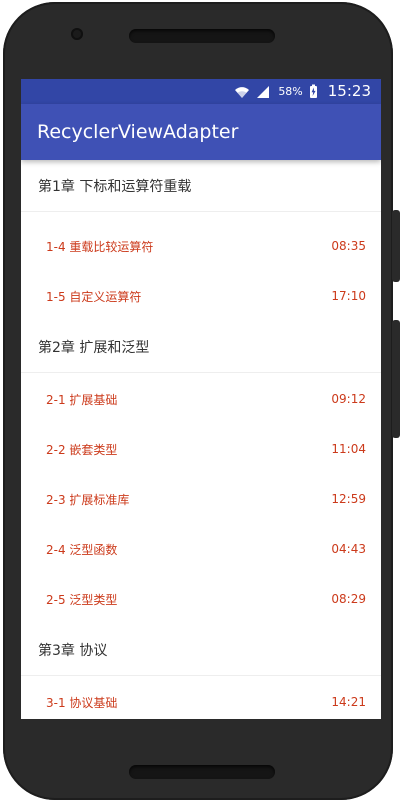  Describe the element at coordinates (138, 131) in the screenshot. I see `app-title: RecyclerViewAdapter` at that location.